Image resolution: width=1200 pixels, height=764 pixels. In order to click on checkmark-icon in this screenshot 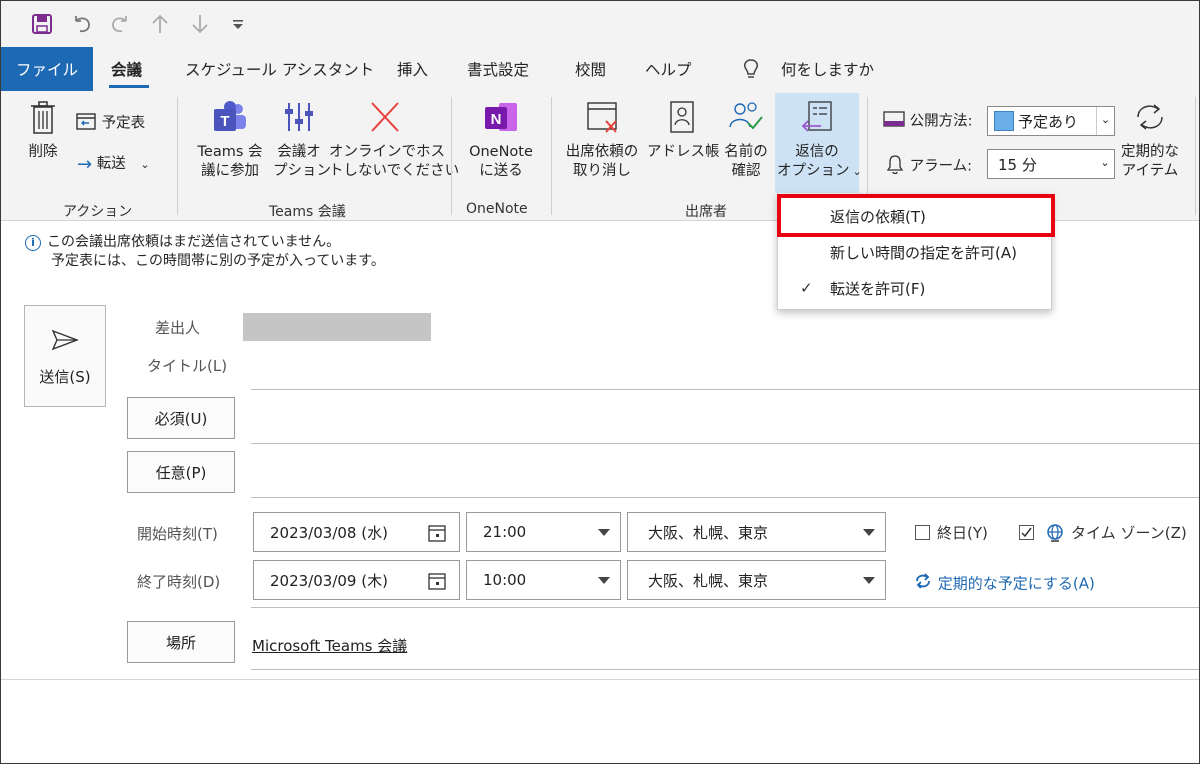, I will do `click(1026, 532)`.